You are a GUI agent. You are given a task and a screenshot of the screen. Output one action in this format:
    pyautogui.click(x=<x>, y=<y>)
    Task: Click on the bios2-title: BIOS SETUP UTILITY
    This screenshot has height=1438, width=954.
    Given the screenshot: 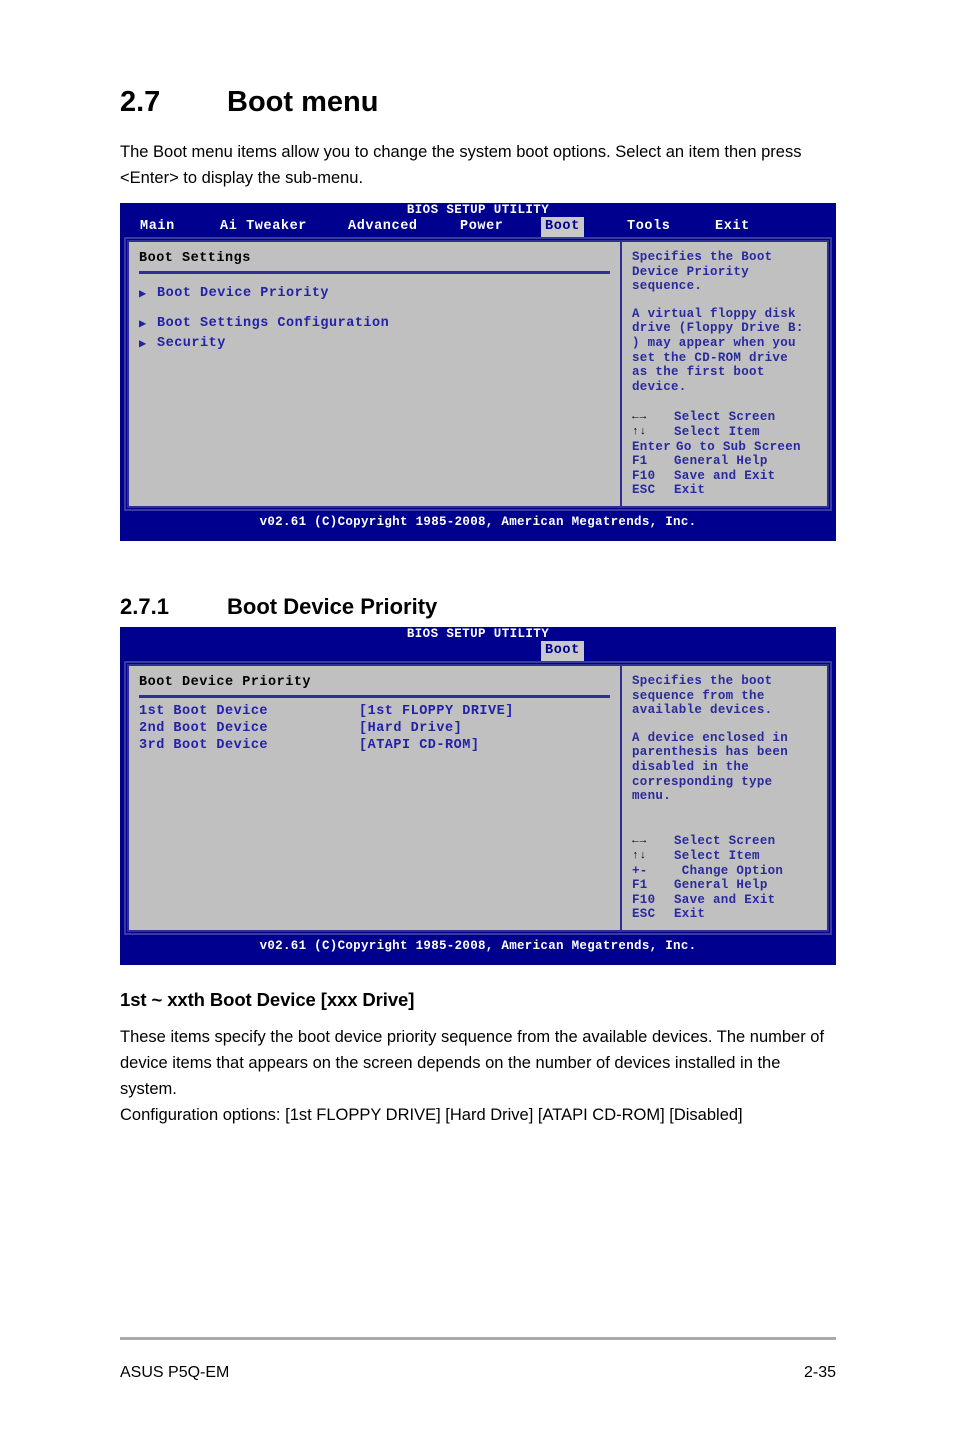 What is the action you would take?
    pyautogui.click(x=478, y=634)
    